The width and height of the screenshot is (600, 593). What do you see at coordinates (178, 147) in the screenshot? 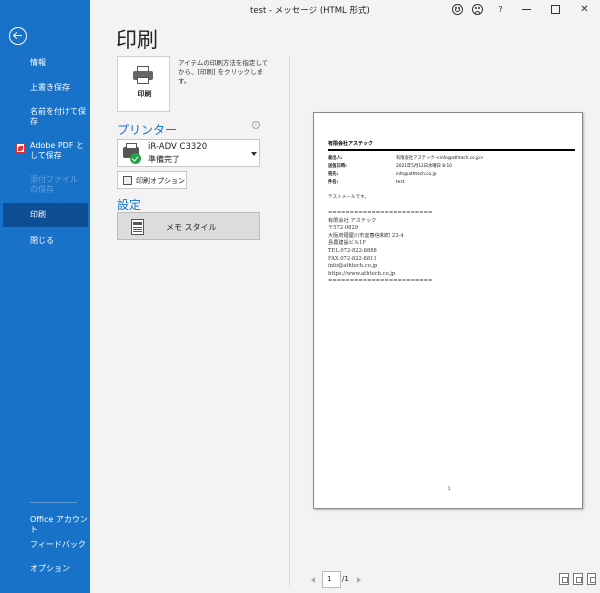
I see `printer-name: iR-ADV C3320` at bounding box center [178, 147].